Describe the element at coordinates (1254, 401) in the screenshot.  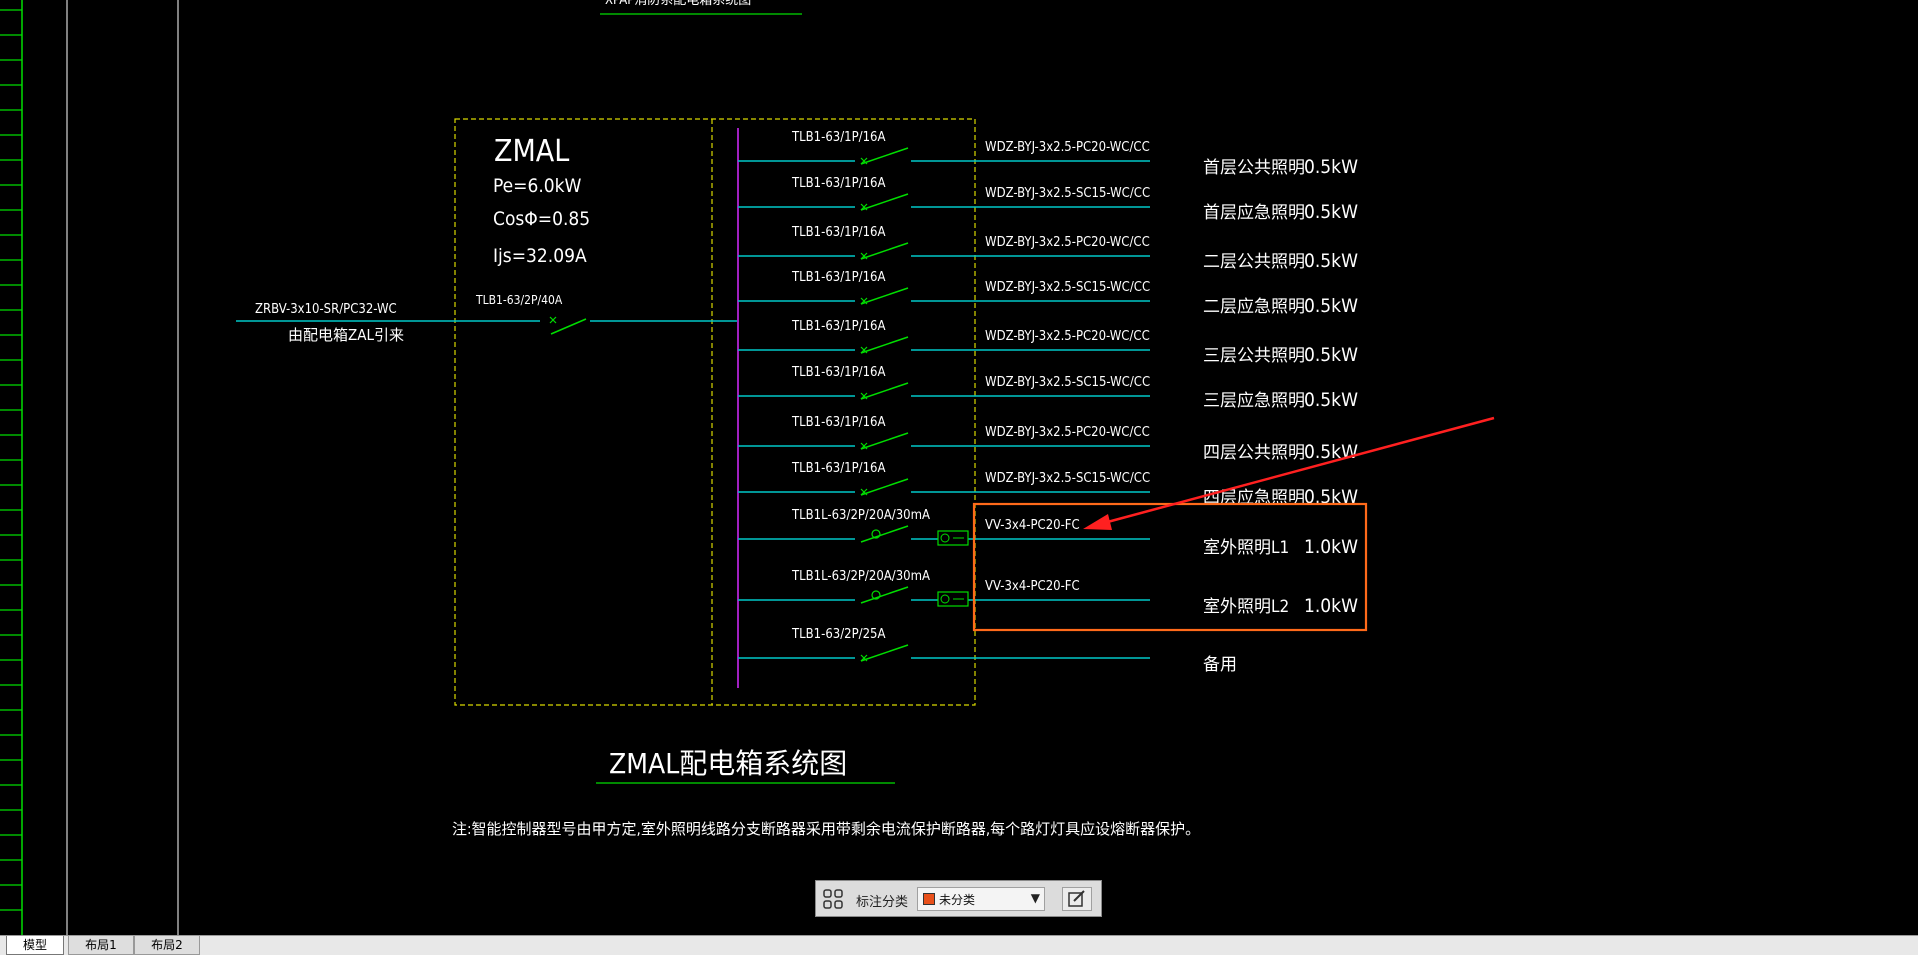
I see `load-label: 三层应急照明` at that location.